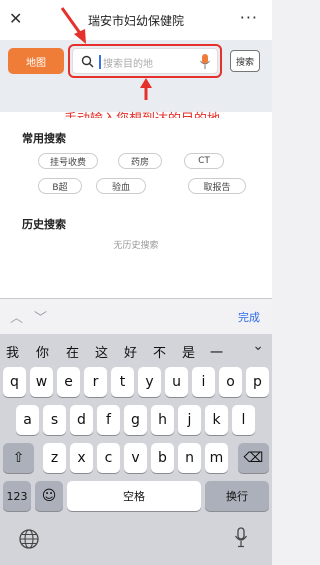 The width and height of the screenshot is (320, 565). Describe the element at coordinates (130, 351) in the screenshot. I see `candidate-word: 好` at that location.